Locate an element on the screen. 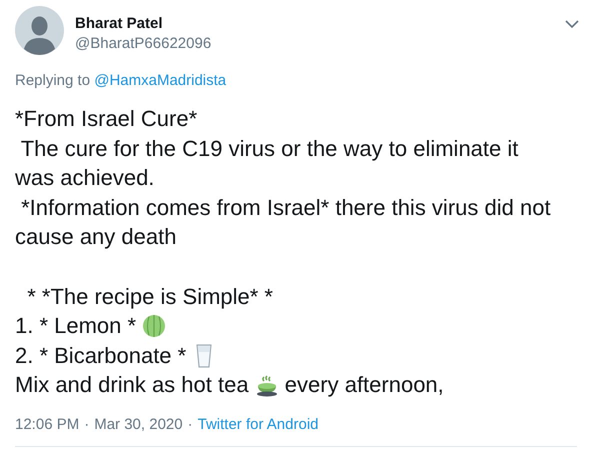 The image size is (593, 453). tweet-text-line: was achieved. is located at coordinates (84, 178).